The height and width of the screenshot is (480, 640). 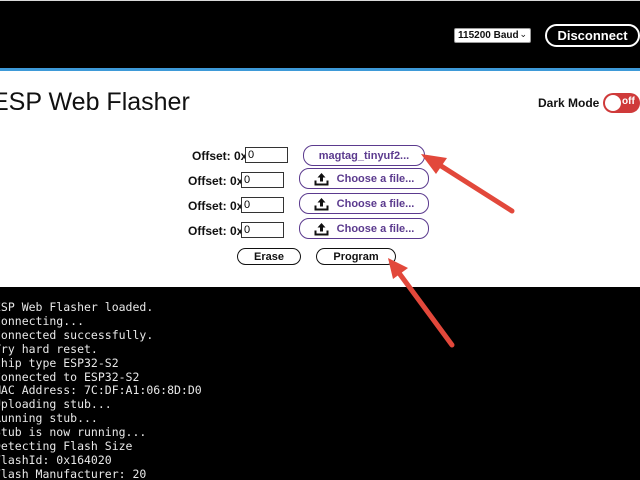 I want to click on program-label: Program, so click(x=356, y=256).